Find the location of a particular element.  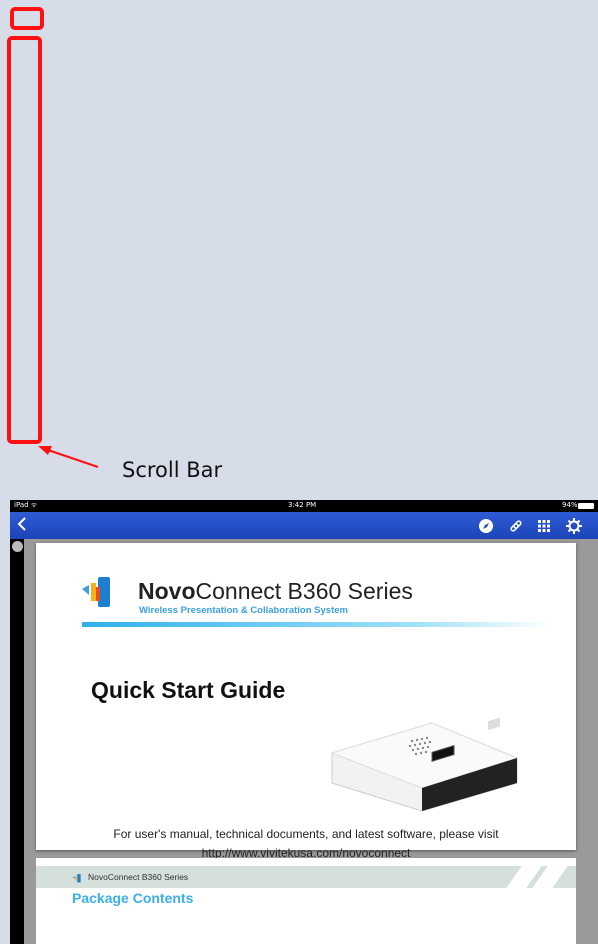

status-bar: iPad ᯤ 3:42 PM 94% is located at coordinates (304, 506).